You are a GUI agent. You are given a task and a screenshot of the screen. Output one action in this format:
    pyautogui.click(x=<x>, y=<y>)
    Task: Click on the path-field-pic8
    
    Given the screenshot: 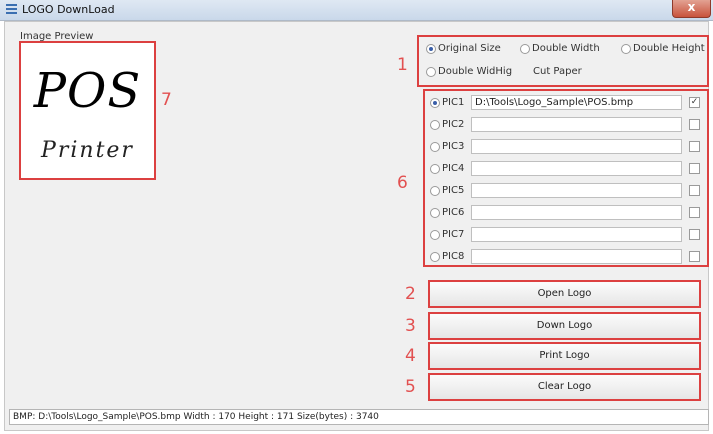 What is the action you would take?
    pyautogui.click(x=576, y=256)
    